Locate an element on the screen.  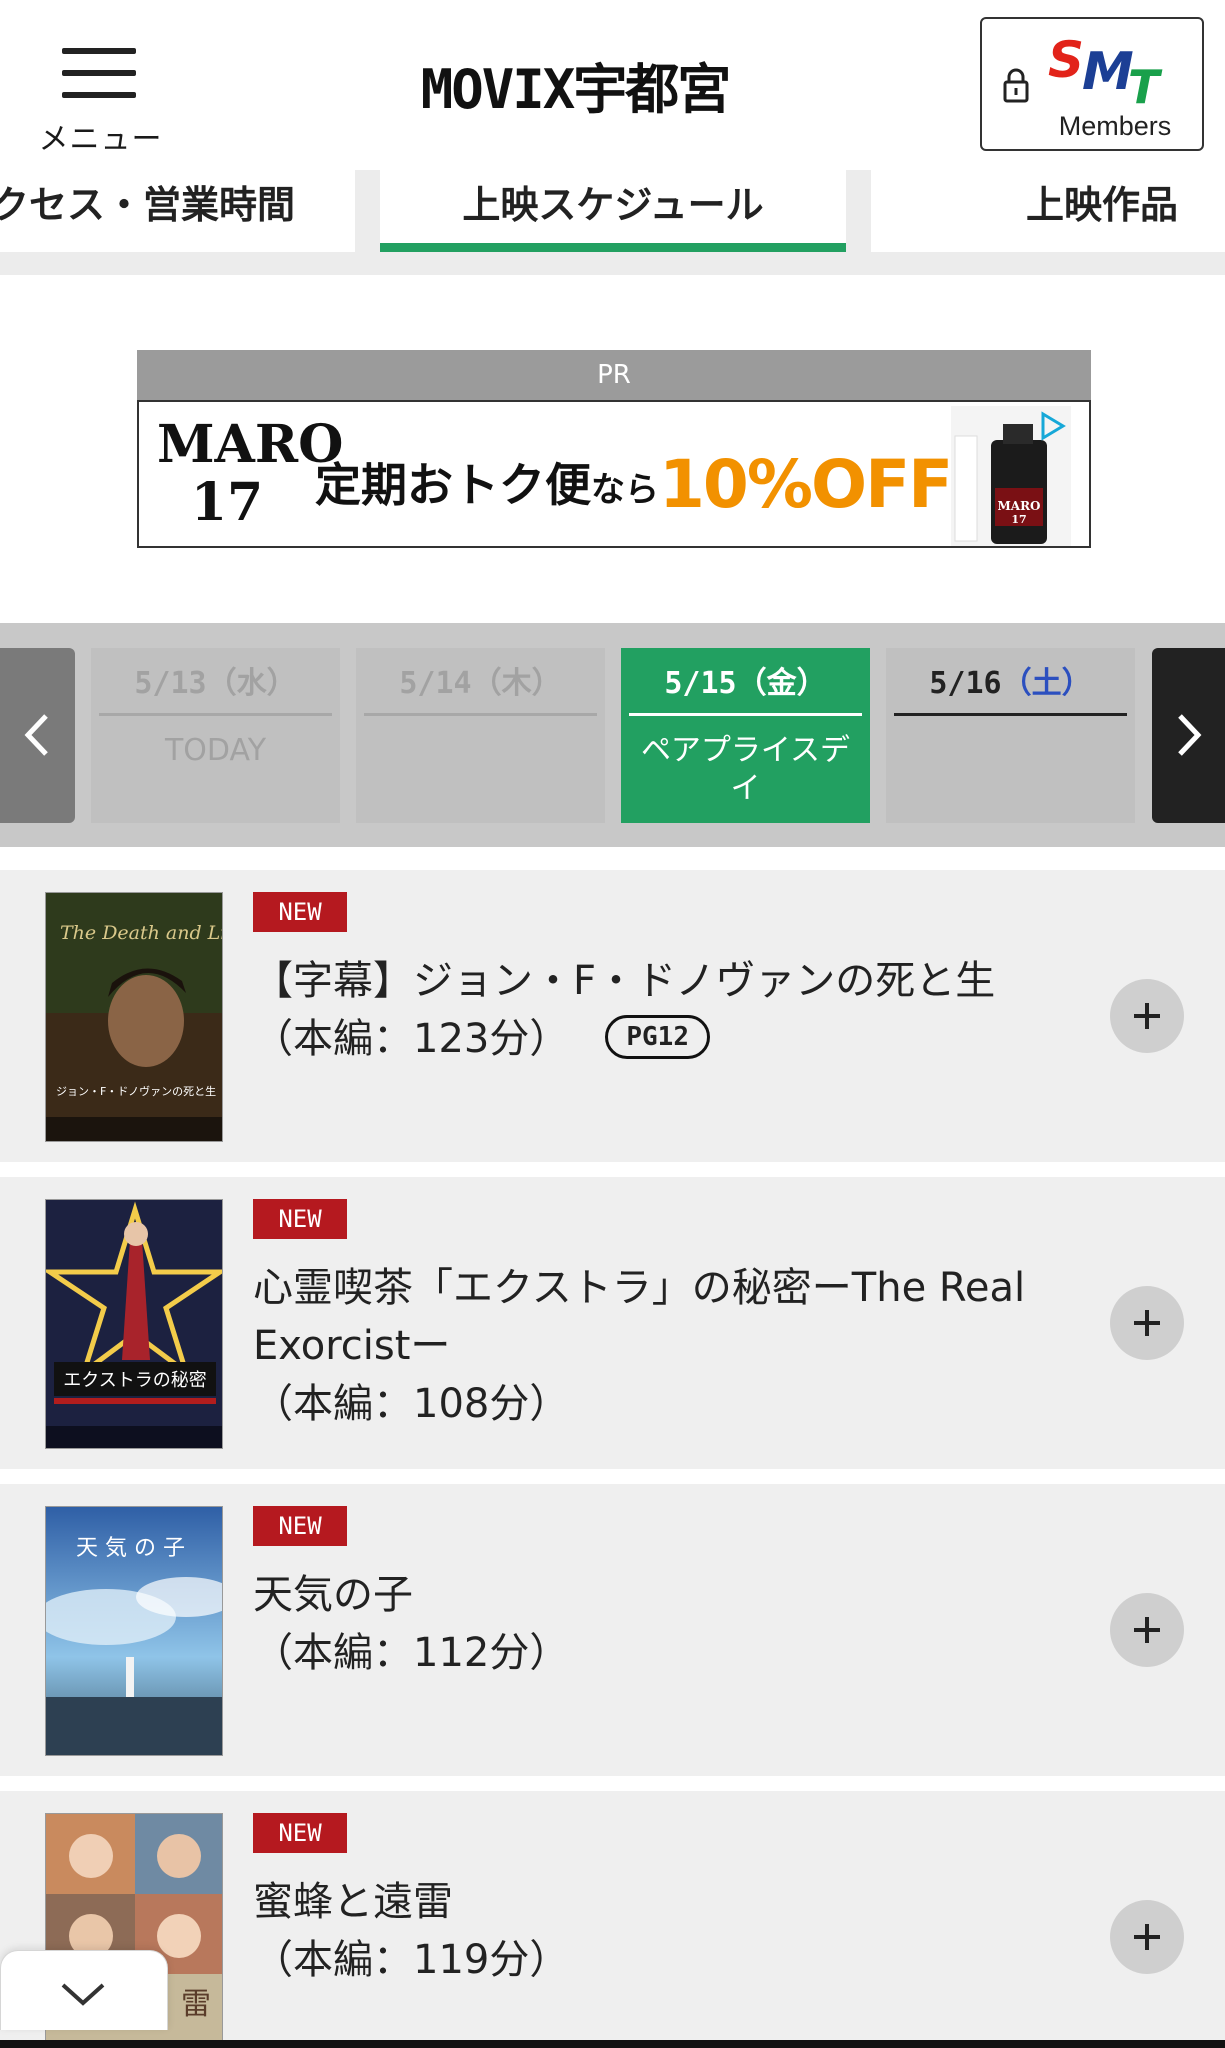
prev-dates-button is located at coordinates (37, 735).